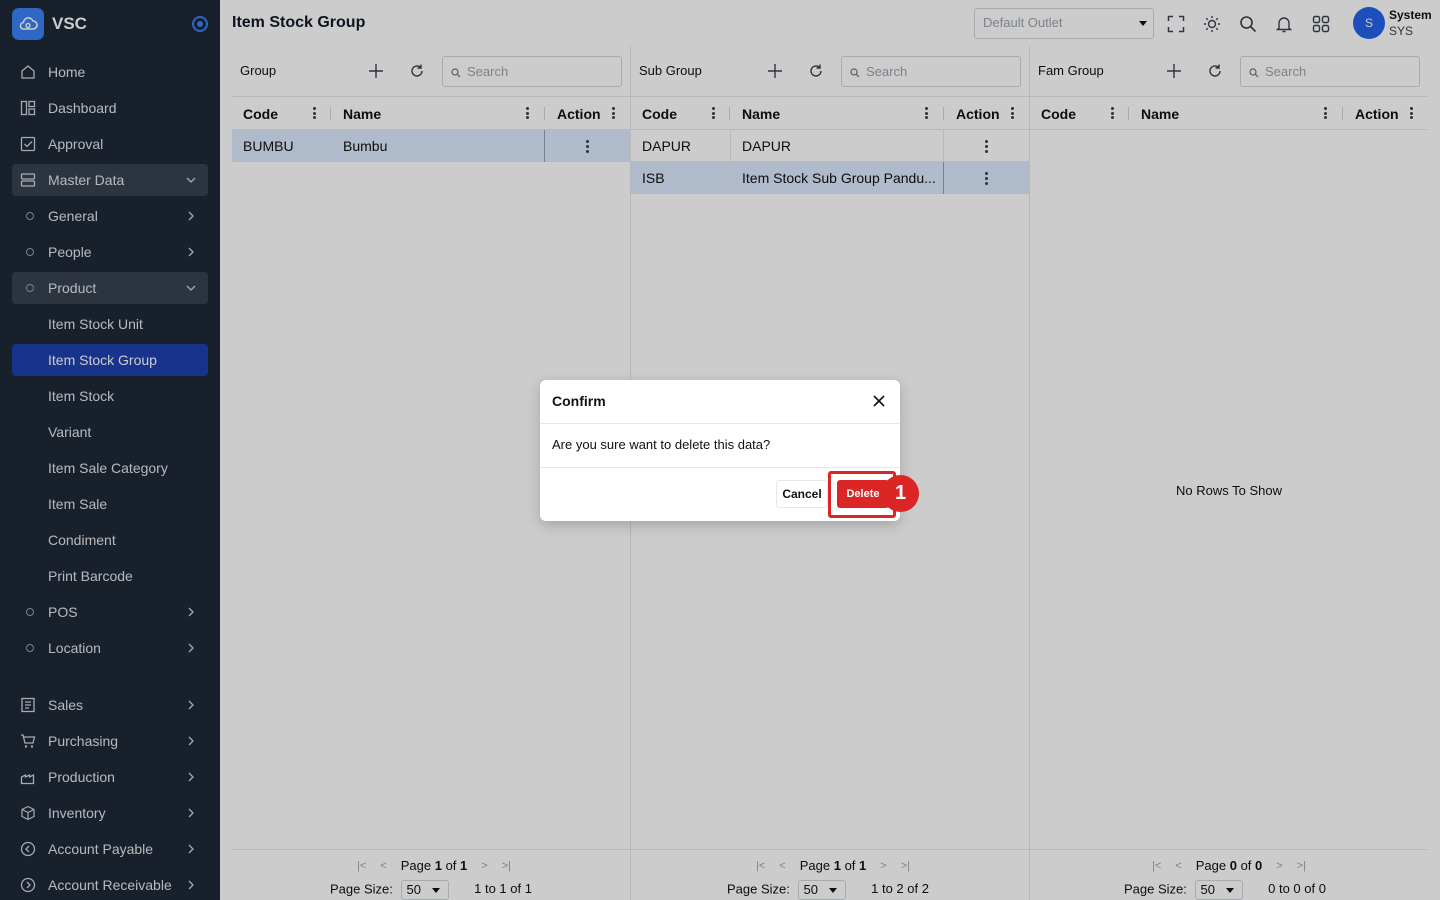  What do you see at coordinates (661, 444) in the screenshot?
I see `dialog-message: Are you sure want to delete this data?` at bounding box center [661, 444].